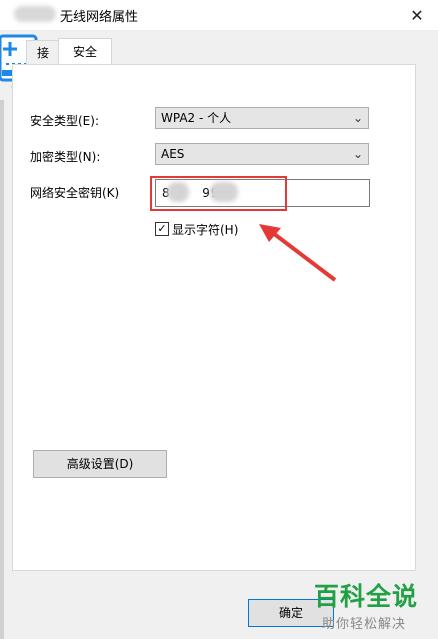 The image size is (438, 639). I want to click on tab-connection: 接, so click(43, 52).